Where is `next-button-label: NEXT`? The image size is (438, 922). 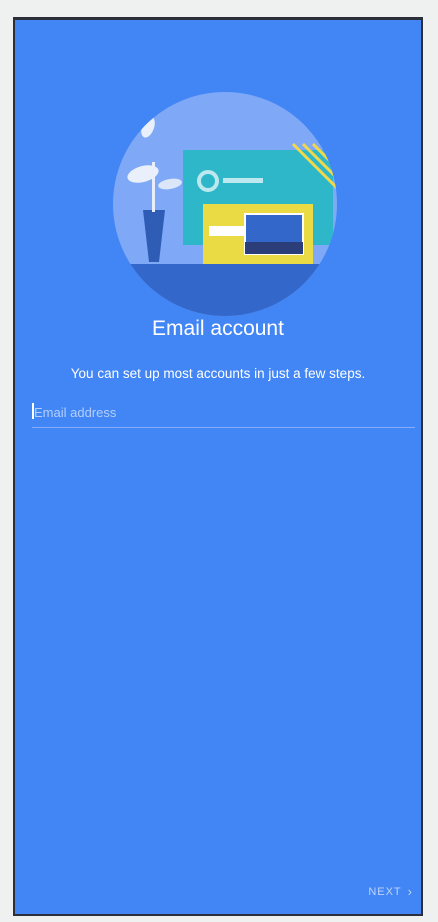 next-button-label: NEXT is located at coordinates (385, 891).